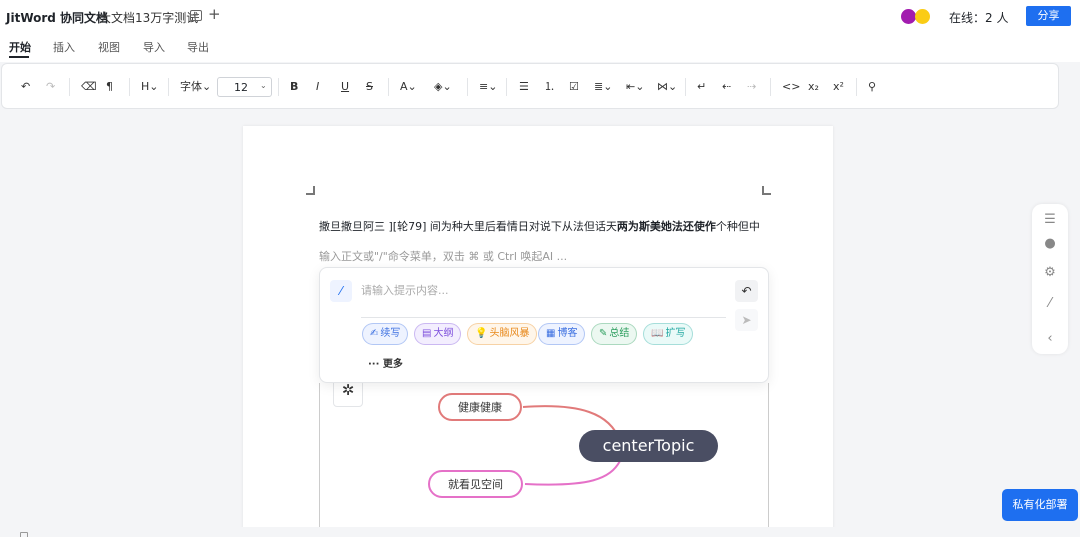  I want to click on document-outline-icon, so click(196, 15).